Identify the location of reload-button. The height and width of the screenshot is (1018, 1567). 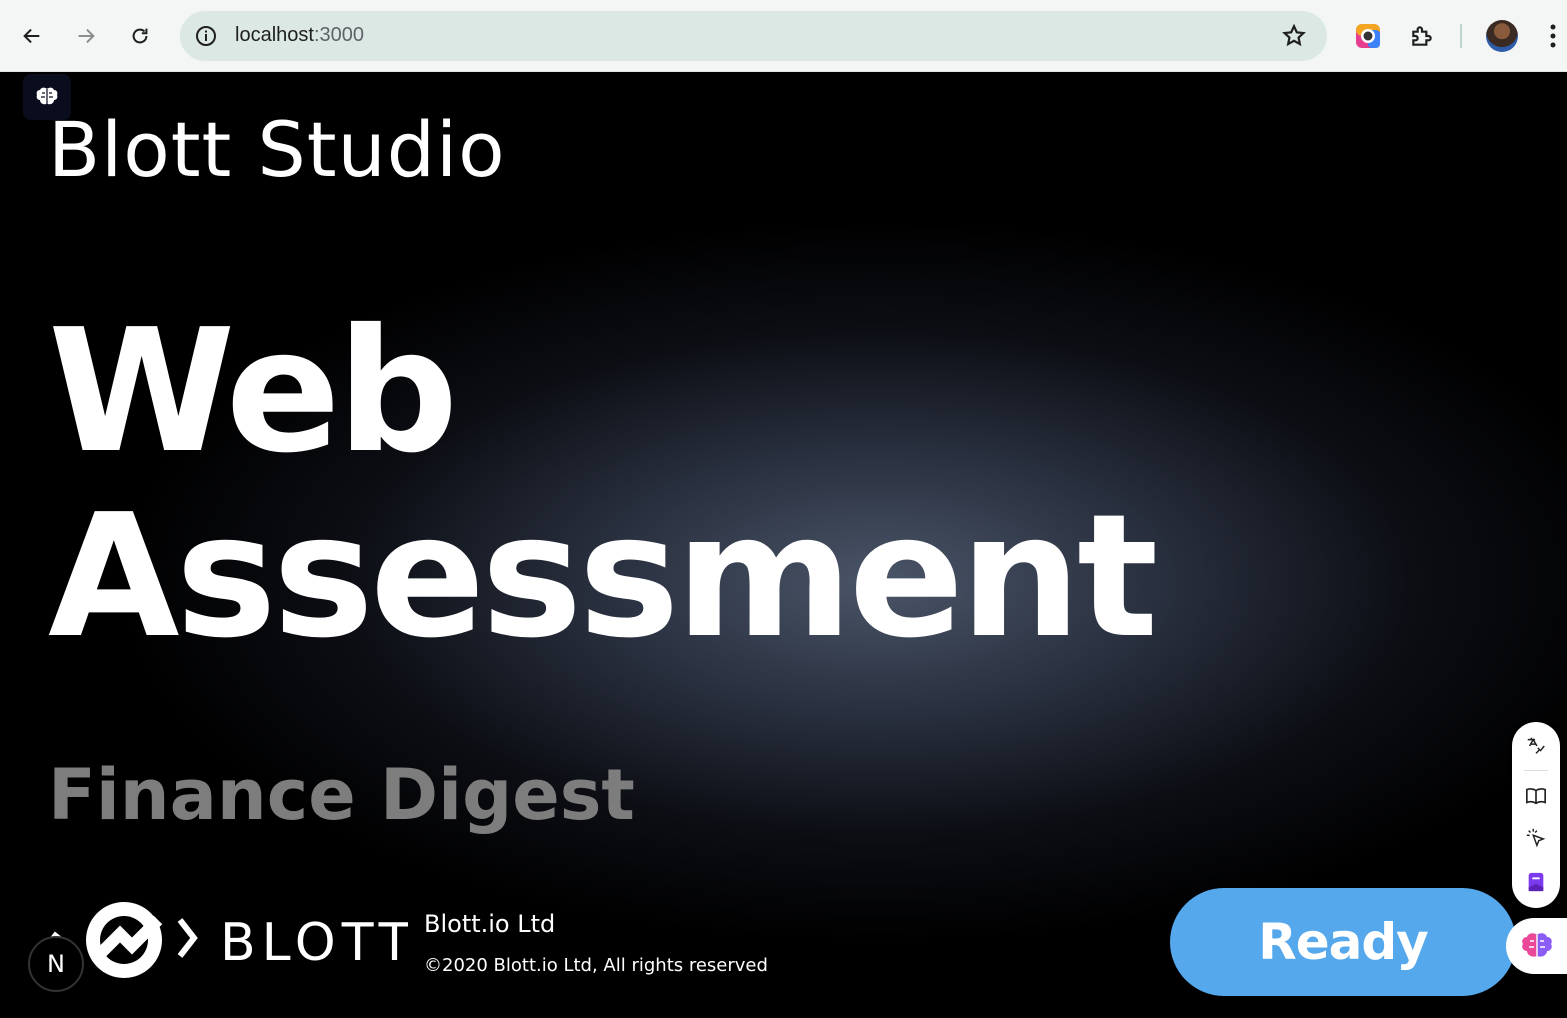
(140, 36).